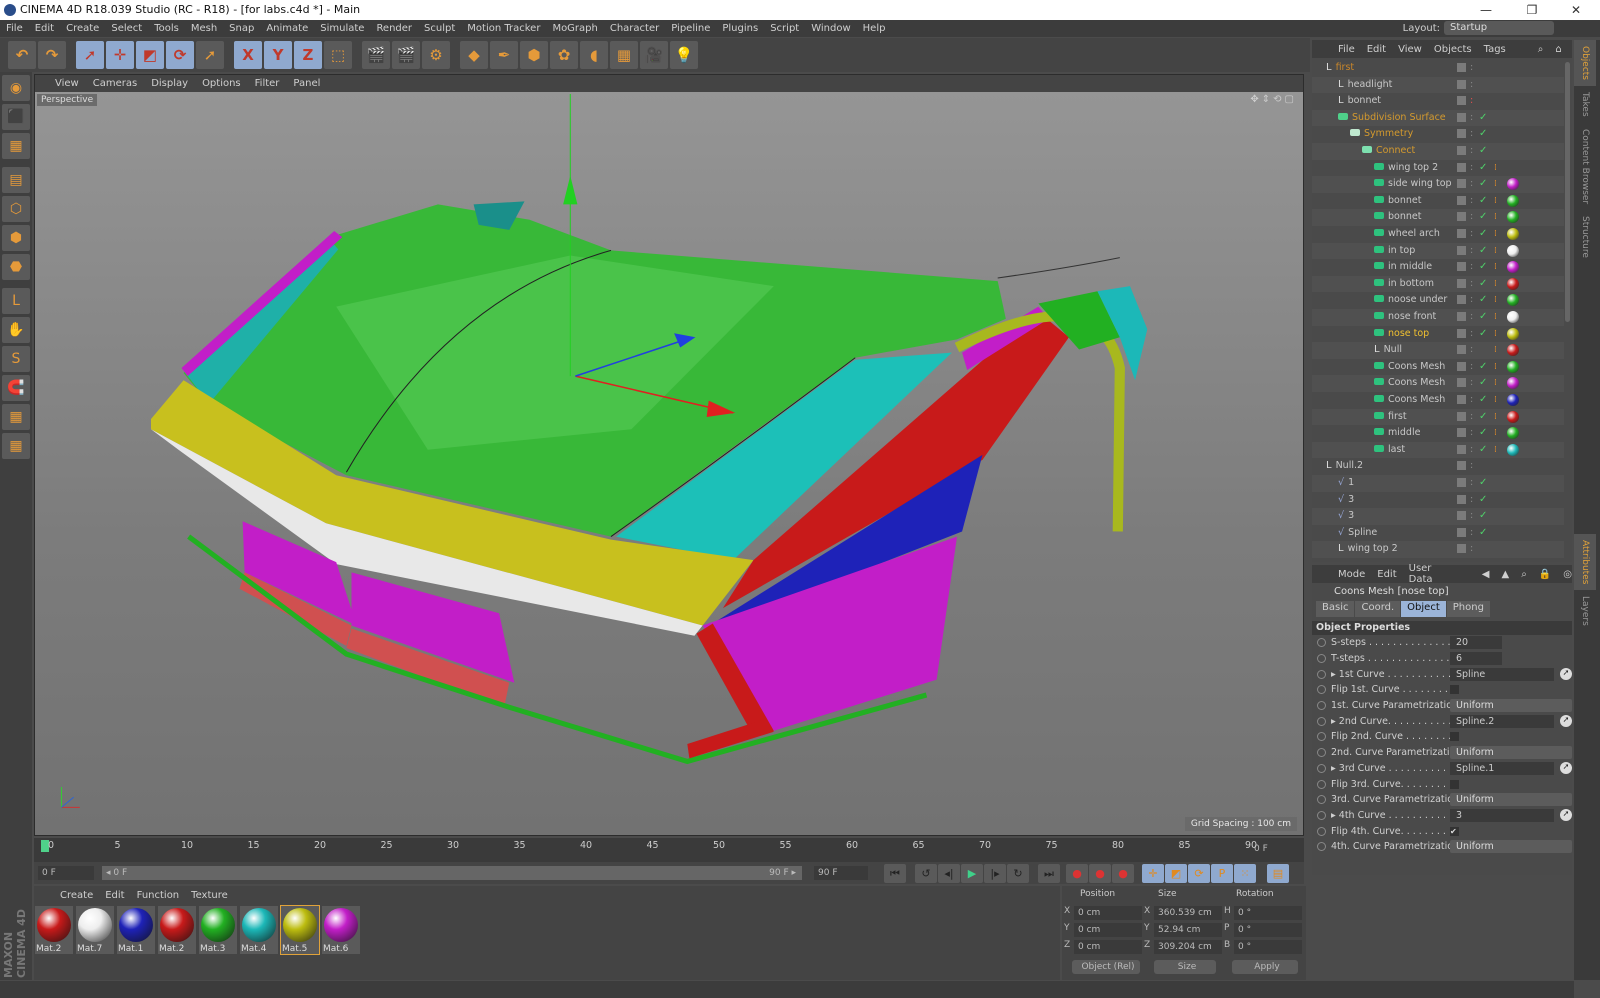 The image size is (1600, 998). I want to click on polygons-button: ⬣, so click(16, 267).